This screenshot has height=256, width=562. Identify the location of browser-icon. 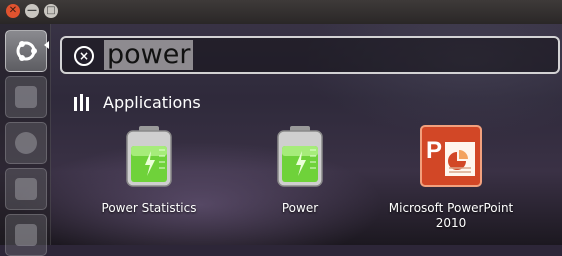
(26, 143).